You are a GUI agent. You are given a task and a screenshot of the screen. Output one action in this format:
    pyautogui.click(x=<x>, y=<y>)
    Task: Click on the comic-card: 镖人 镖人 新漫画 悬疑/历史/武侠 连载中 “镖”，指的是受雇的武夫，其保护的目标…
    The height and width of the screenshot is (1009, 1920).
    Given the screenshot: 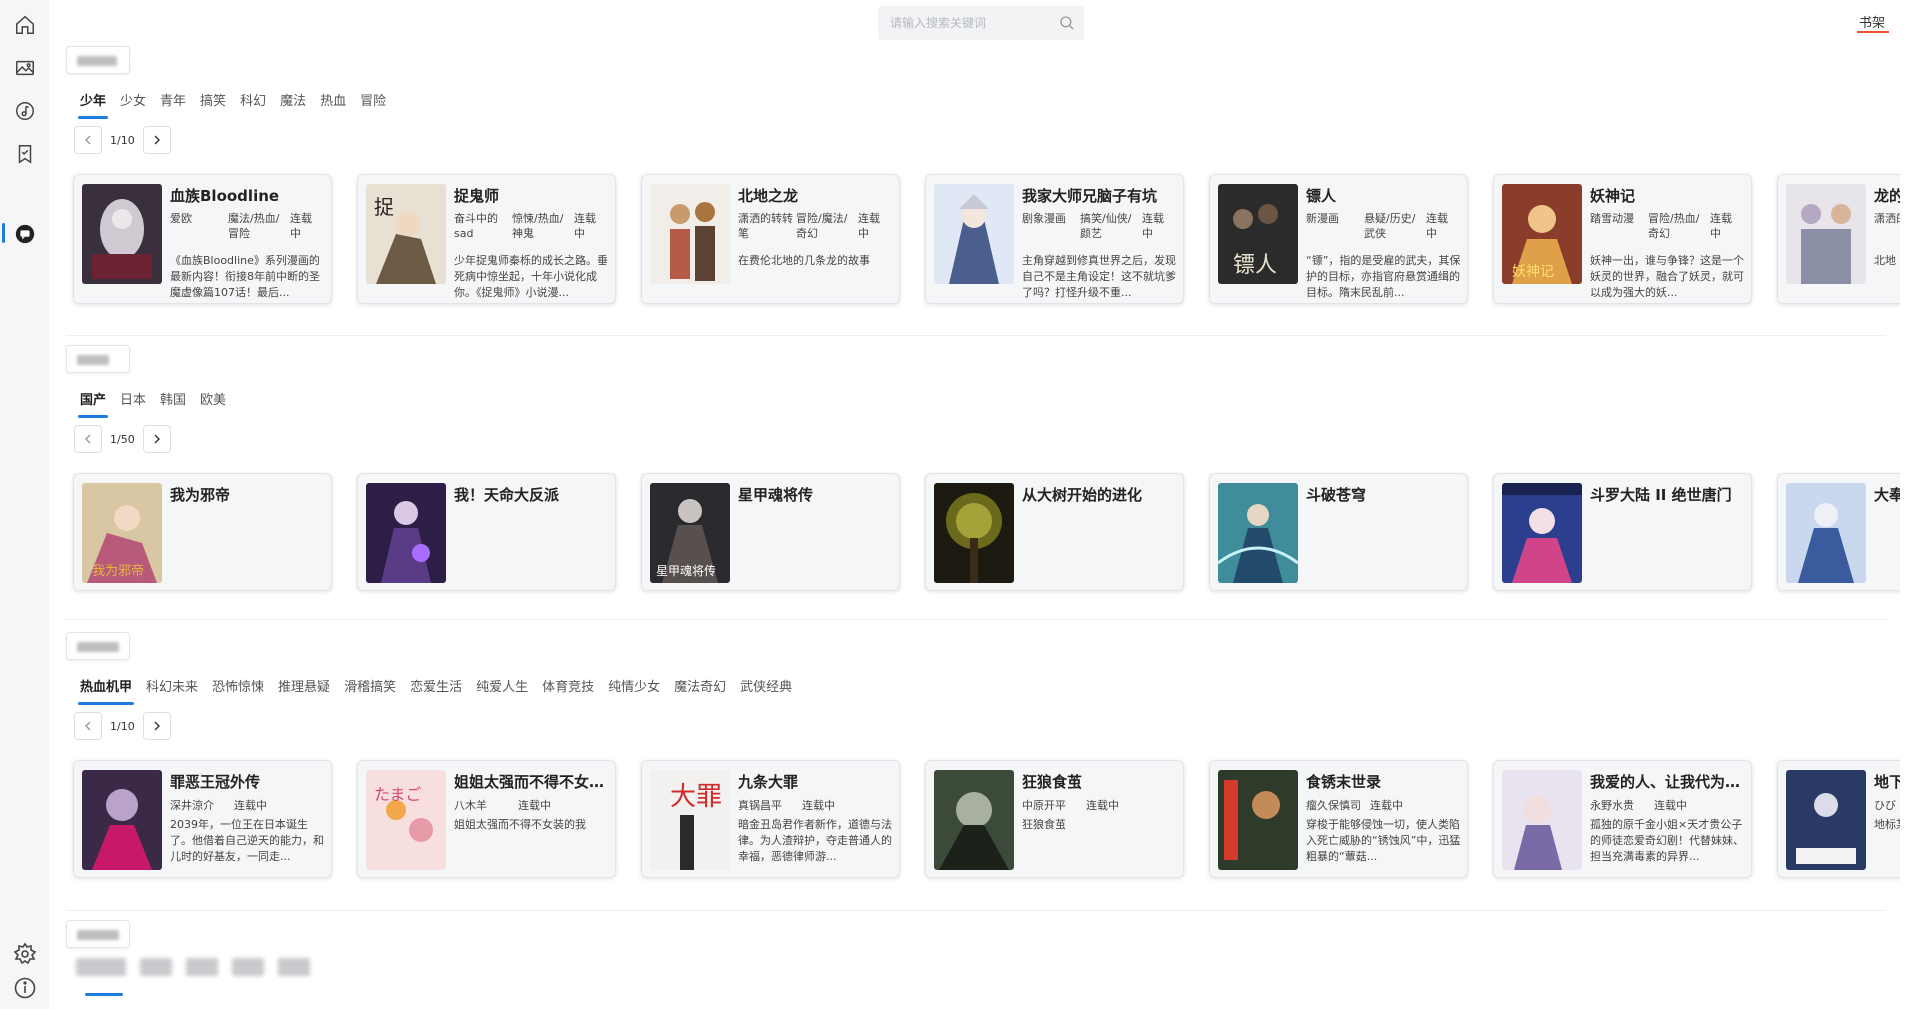 What is the action you would take?
    pyautogui.click(x=1338, y=239)
    